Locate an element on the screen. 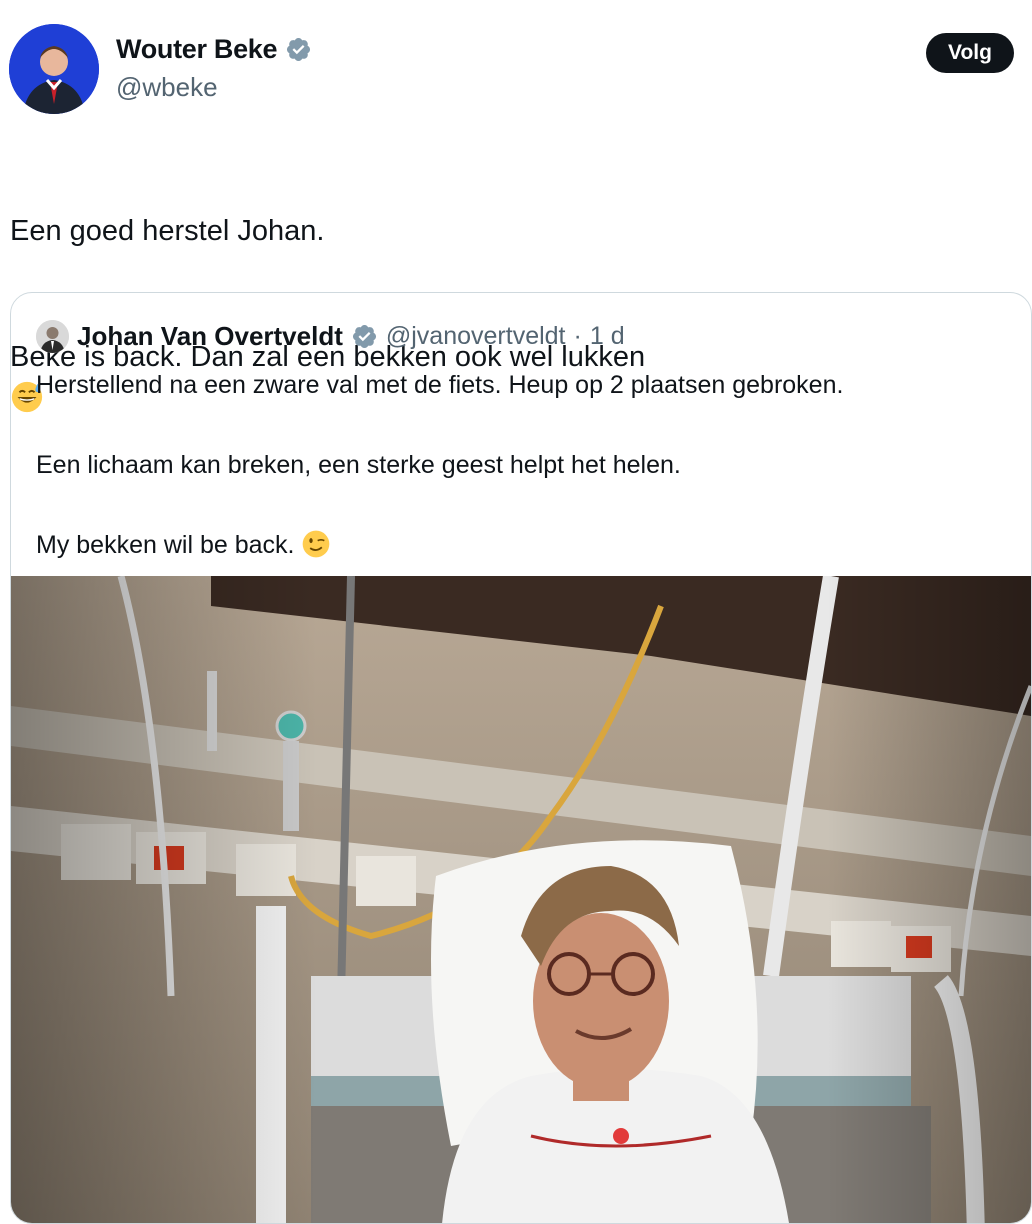 The height and width of the screenshot is (1224, 1032). tweet-line-1: Een goed herstel Johan. is located at coordinates (167, 231).